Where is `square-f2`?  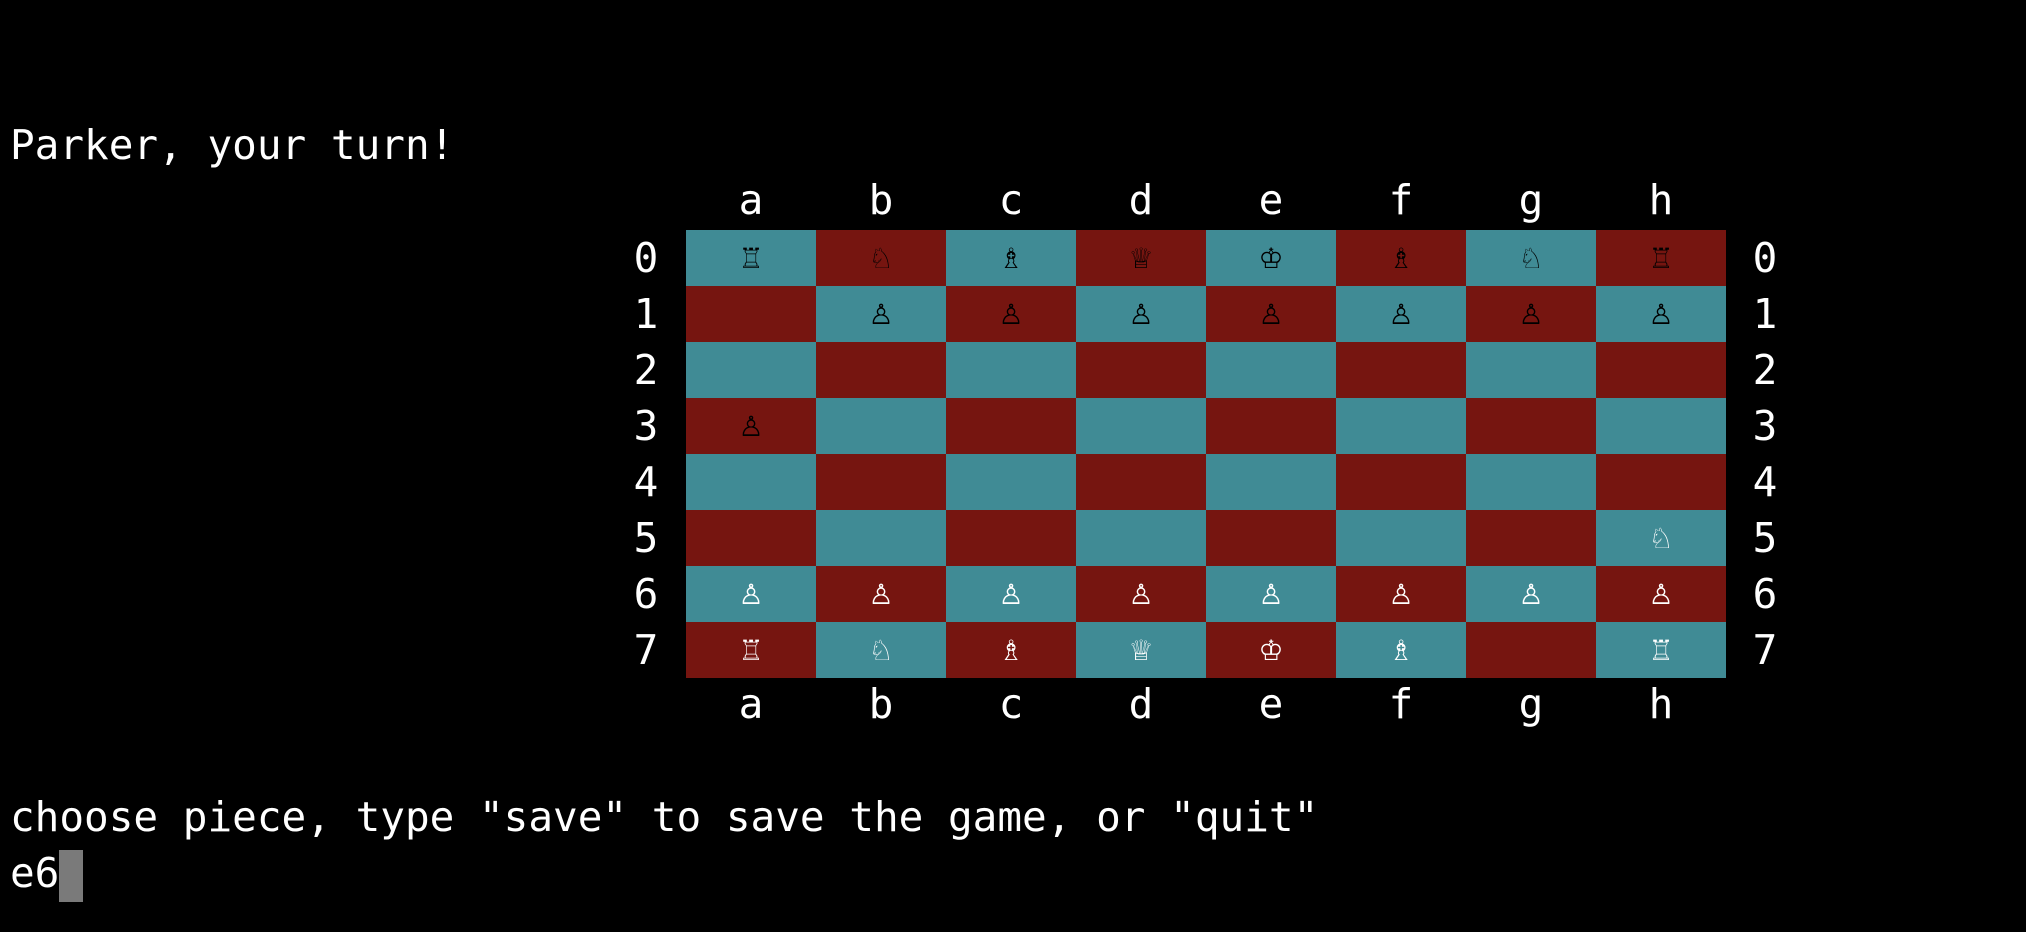 square-f2 is located at coordinates (1401, 370).